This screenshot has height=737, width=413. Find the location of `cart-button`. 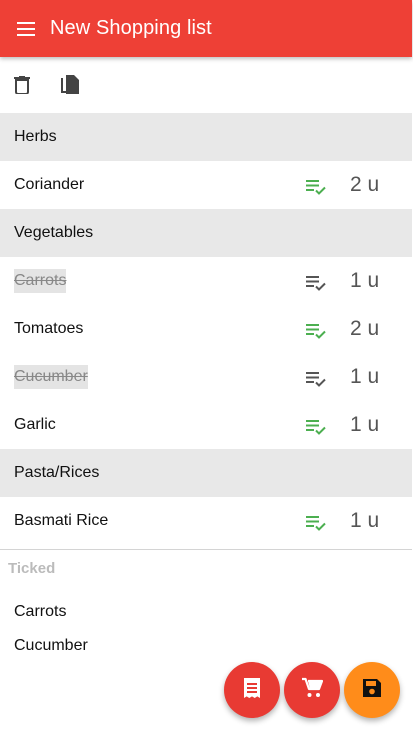

cart-button is located at coordinates (312, 690).